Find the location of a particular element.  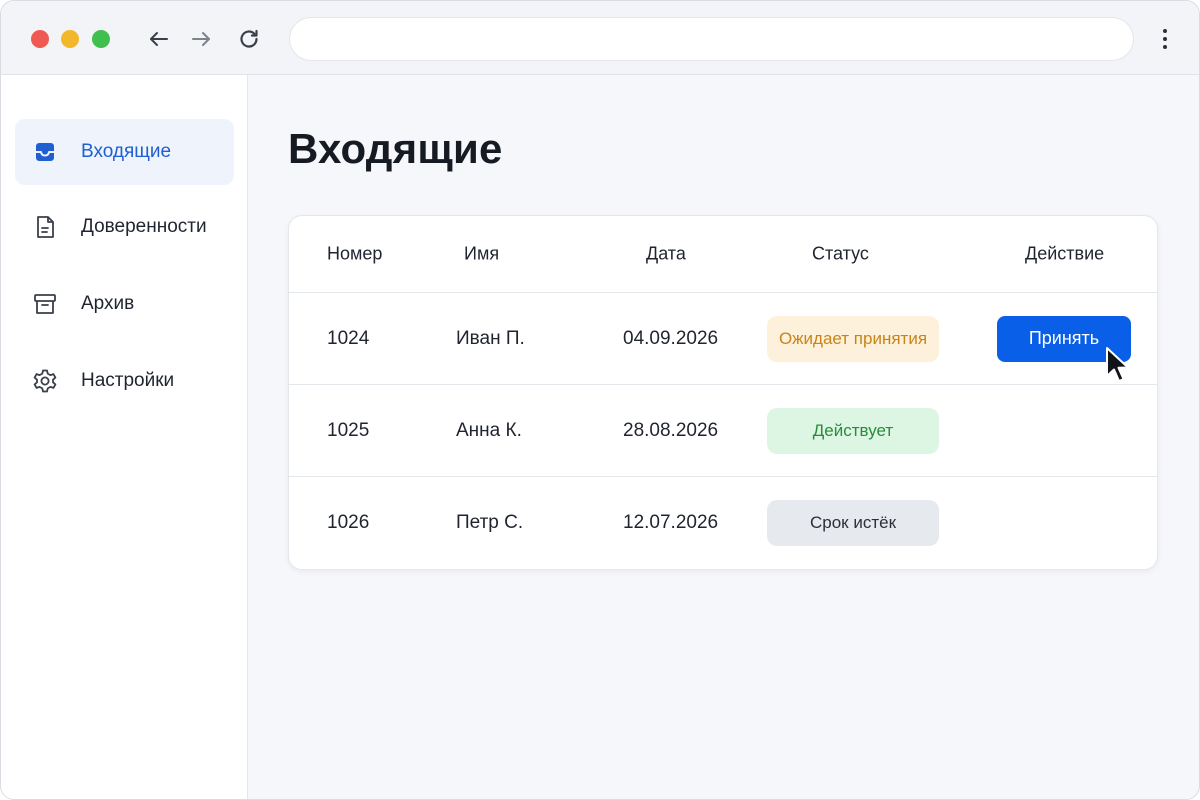

forward-button is located at coordinates (201, 39).